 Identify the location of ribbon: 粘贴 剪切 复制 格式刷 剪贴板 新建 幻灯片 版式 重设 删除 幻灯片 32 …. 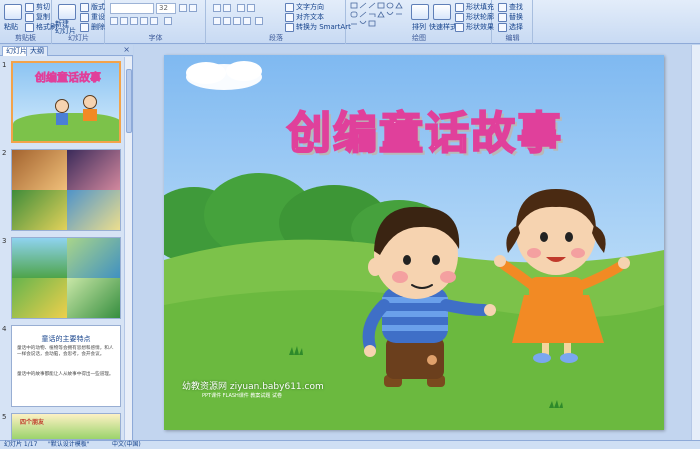
(350, 22).